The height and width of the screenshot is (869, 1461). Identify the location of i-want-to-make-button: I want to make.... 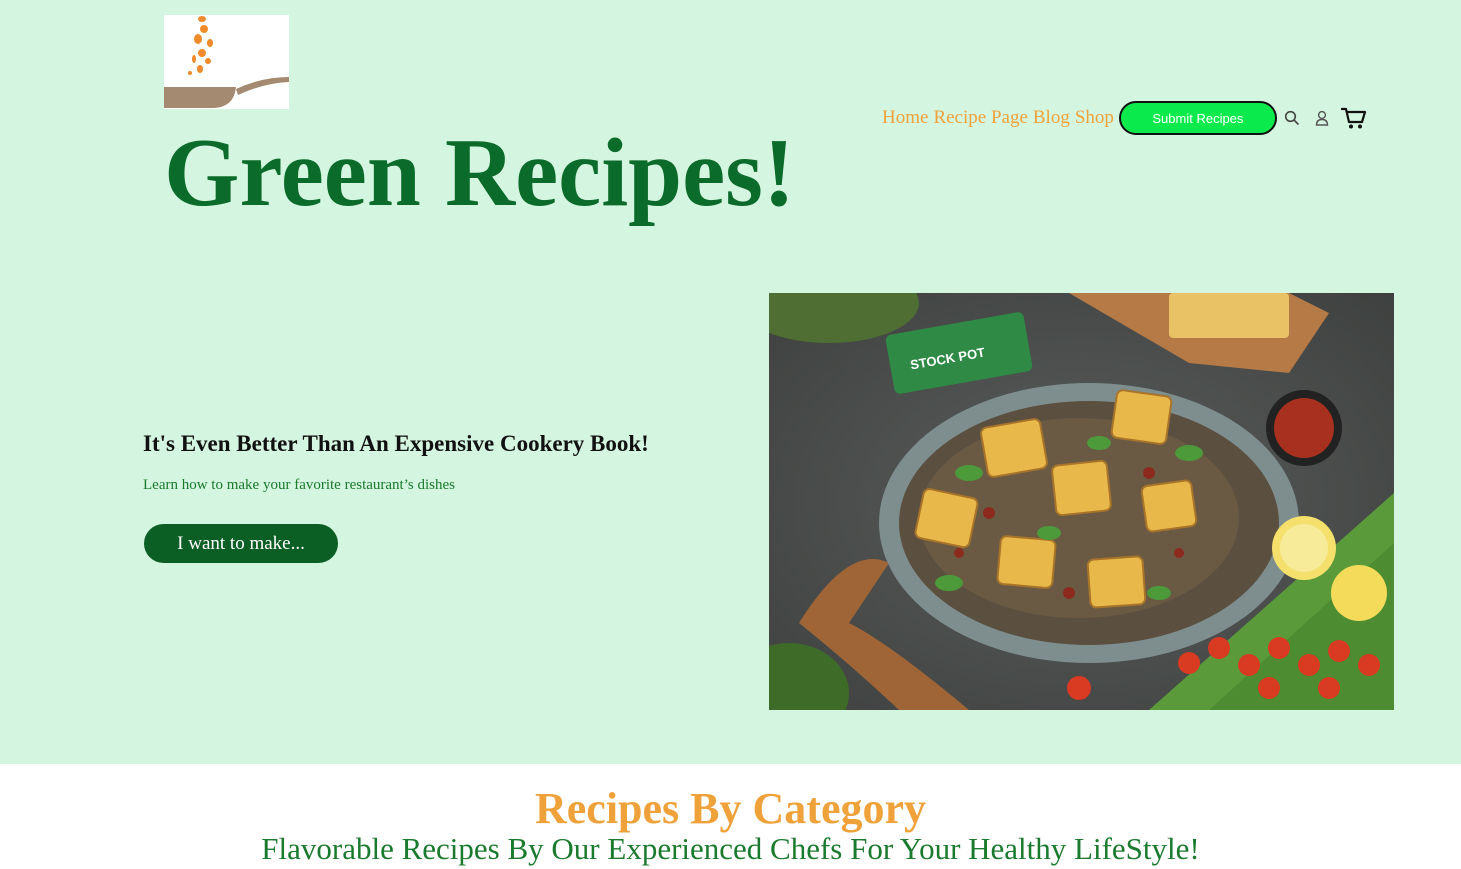
(241, 543).